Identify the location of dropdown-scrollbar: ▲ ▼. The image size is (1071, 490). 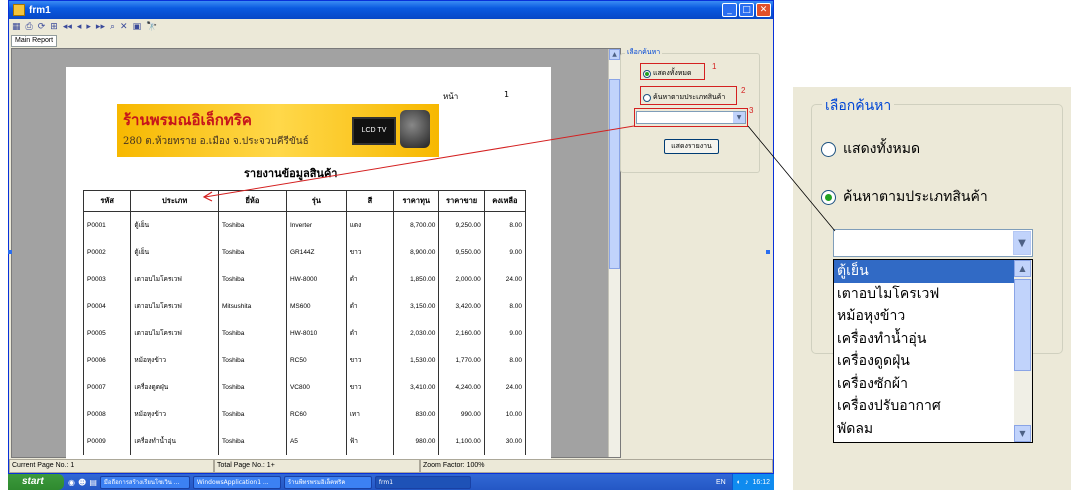
(1023, 351).